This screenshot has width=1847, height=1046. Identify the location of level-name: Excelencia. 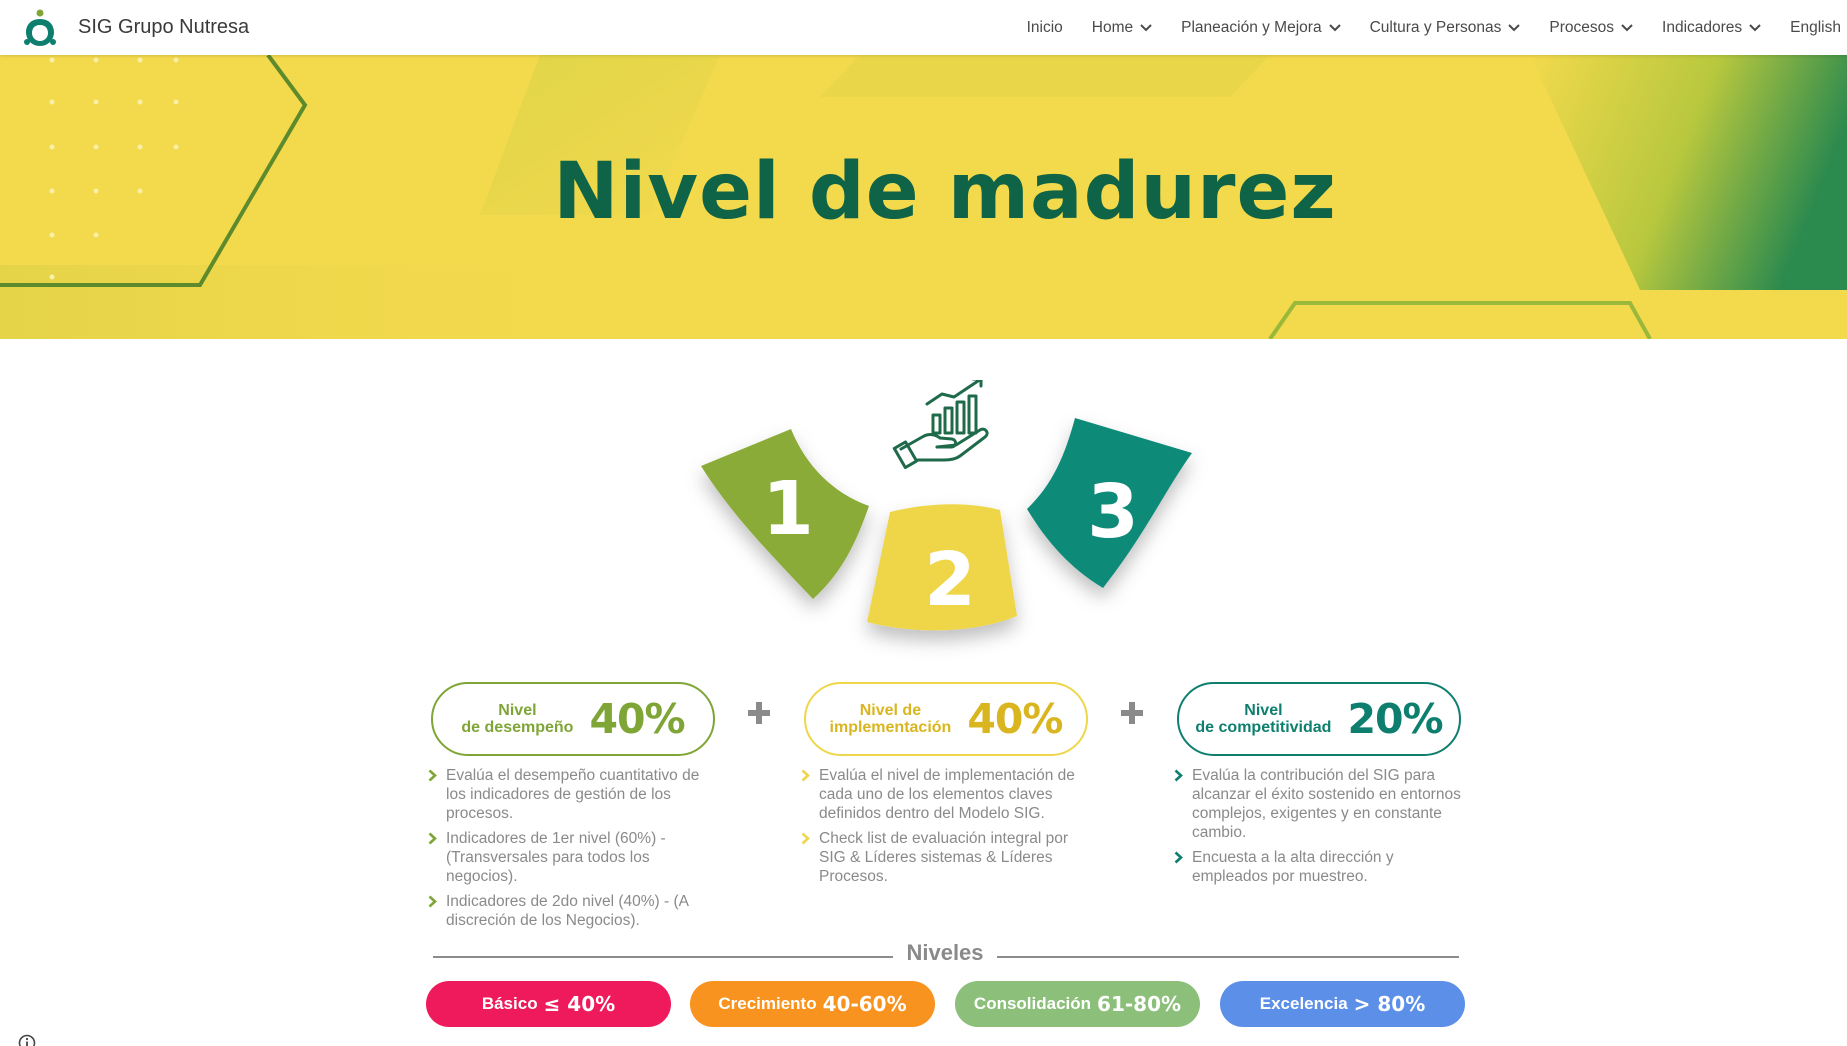
(1303, 1003).